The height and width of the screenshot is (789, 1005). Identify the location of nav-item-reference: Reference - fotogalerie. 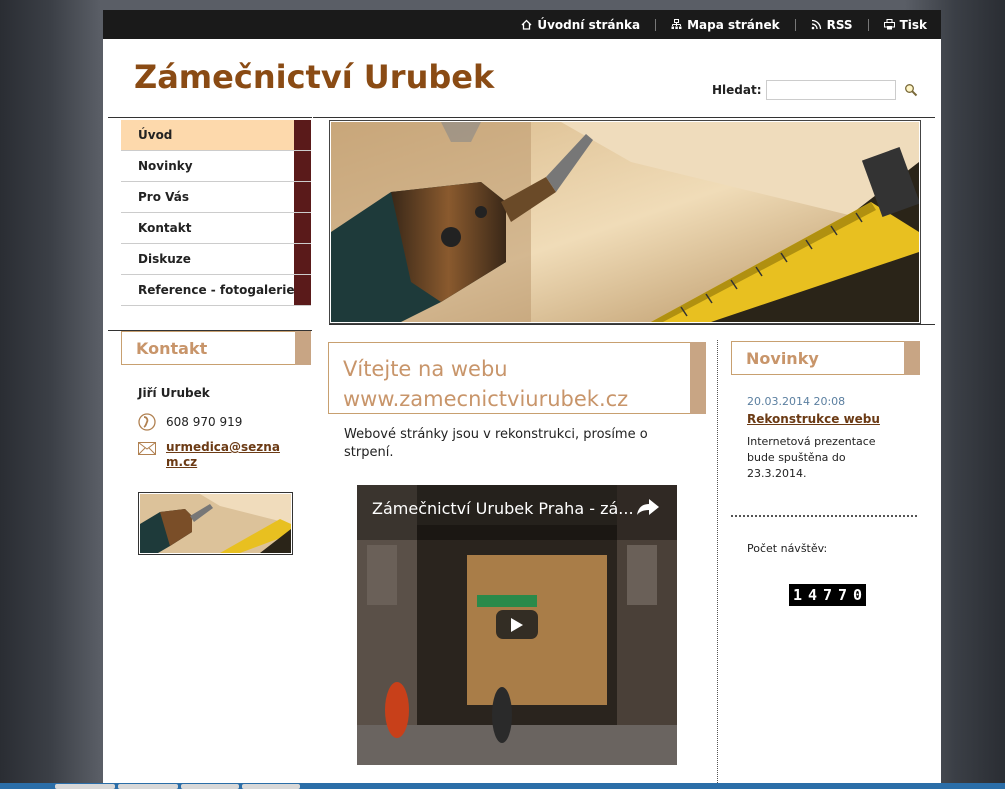
(216, 290).